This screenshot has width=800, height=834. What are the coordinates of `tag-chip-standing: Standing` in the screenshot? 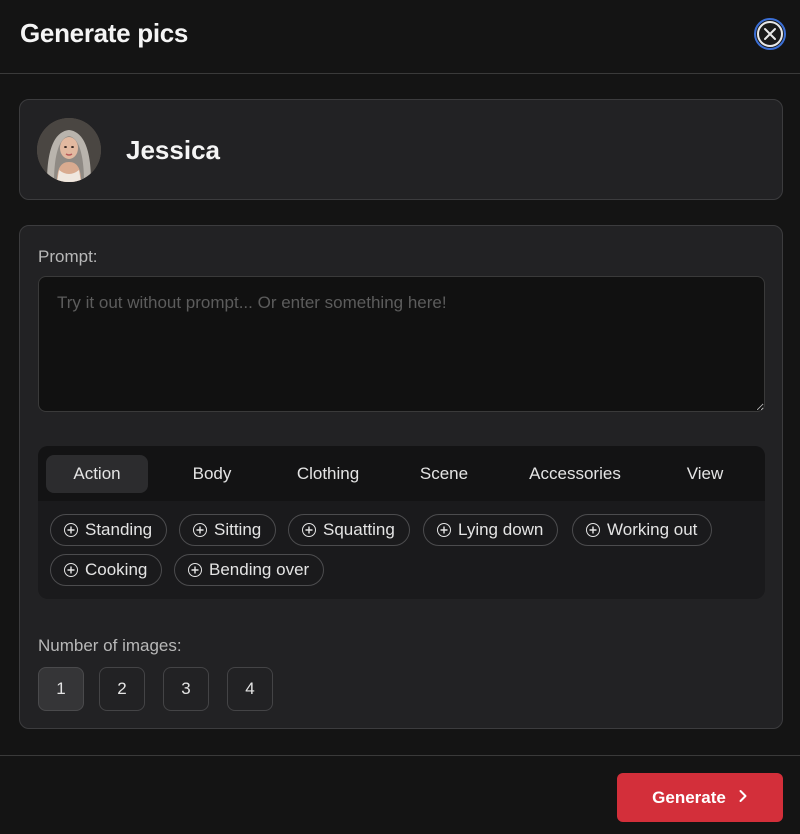 It's located at (109, 530).